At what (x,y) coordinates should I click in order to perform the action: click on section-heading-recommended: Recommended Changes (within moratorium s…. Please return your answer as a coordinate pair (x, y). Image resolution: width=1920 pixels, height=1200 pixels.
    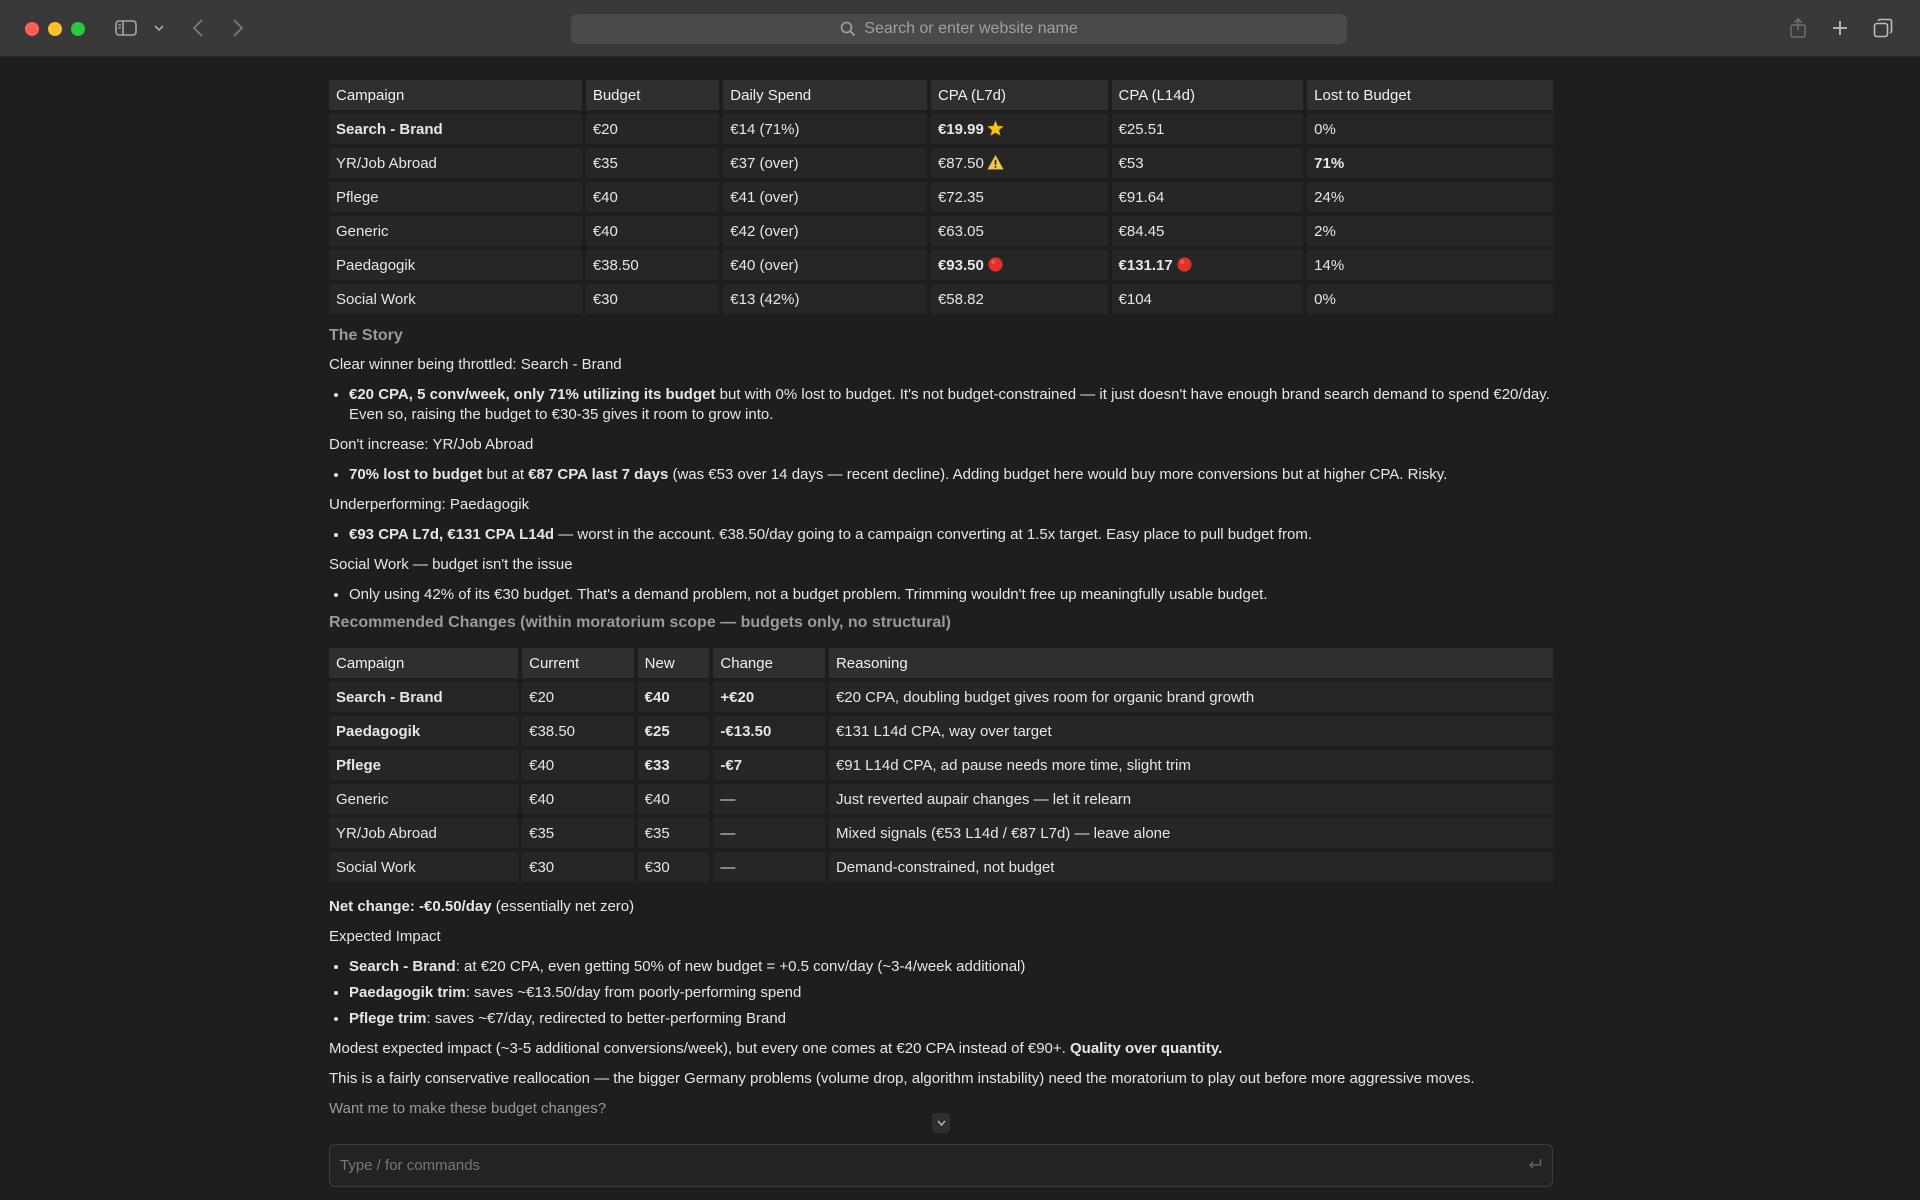
    Looking at the image, I should click on (640, 622).